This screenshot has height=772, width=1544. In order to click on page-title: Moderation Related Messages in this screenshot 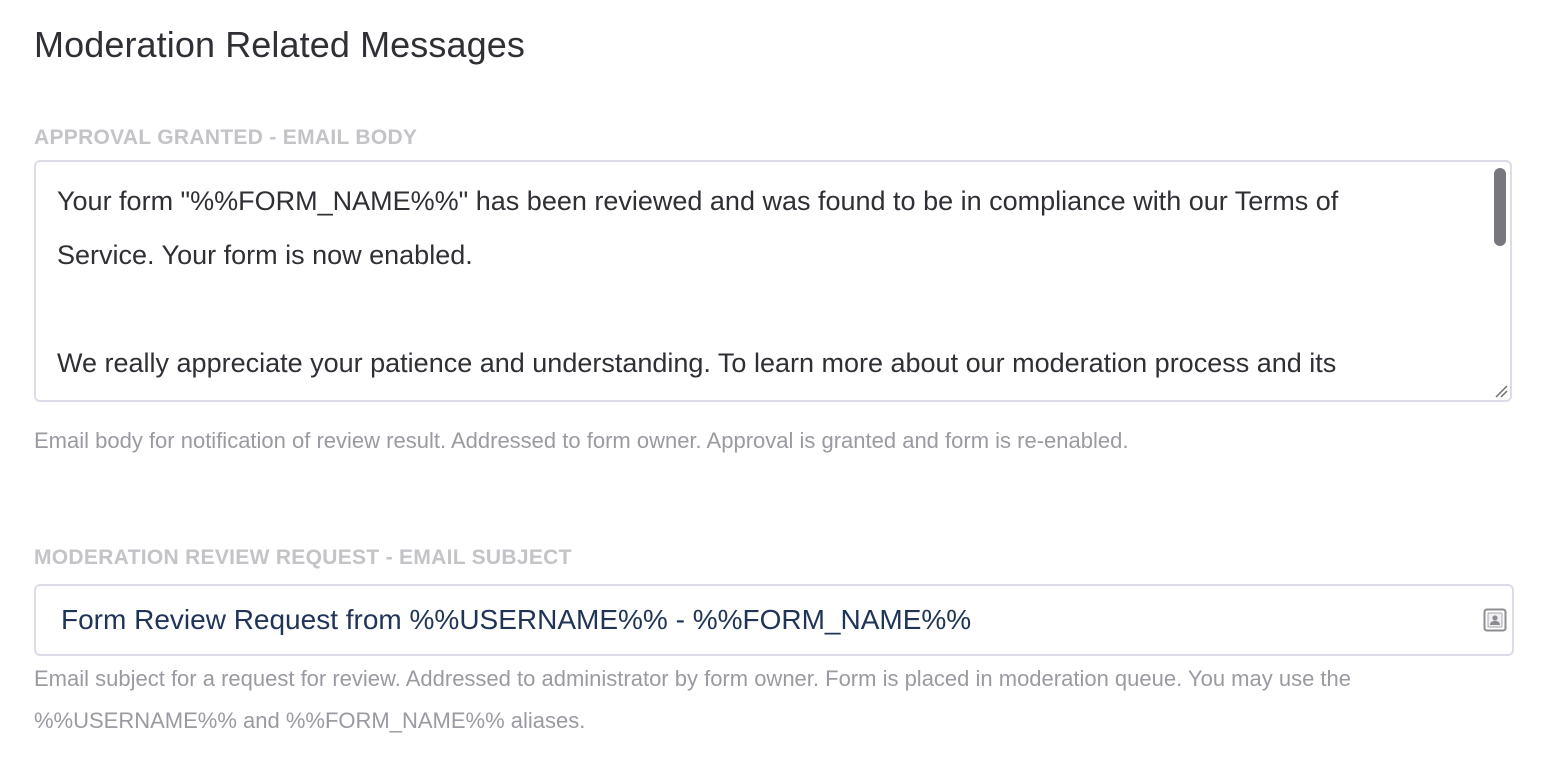, I will do `click(279, 44)`.